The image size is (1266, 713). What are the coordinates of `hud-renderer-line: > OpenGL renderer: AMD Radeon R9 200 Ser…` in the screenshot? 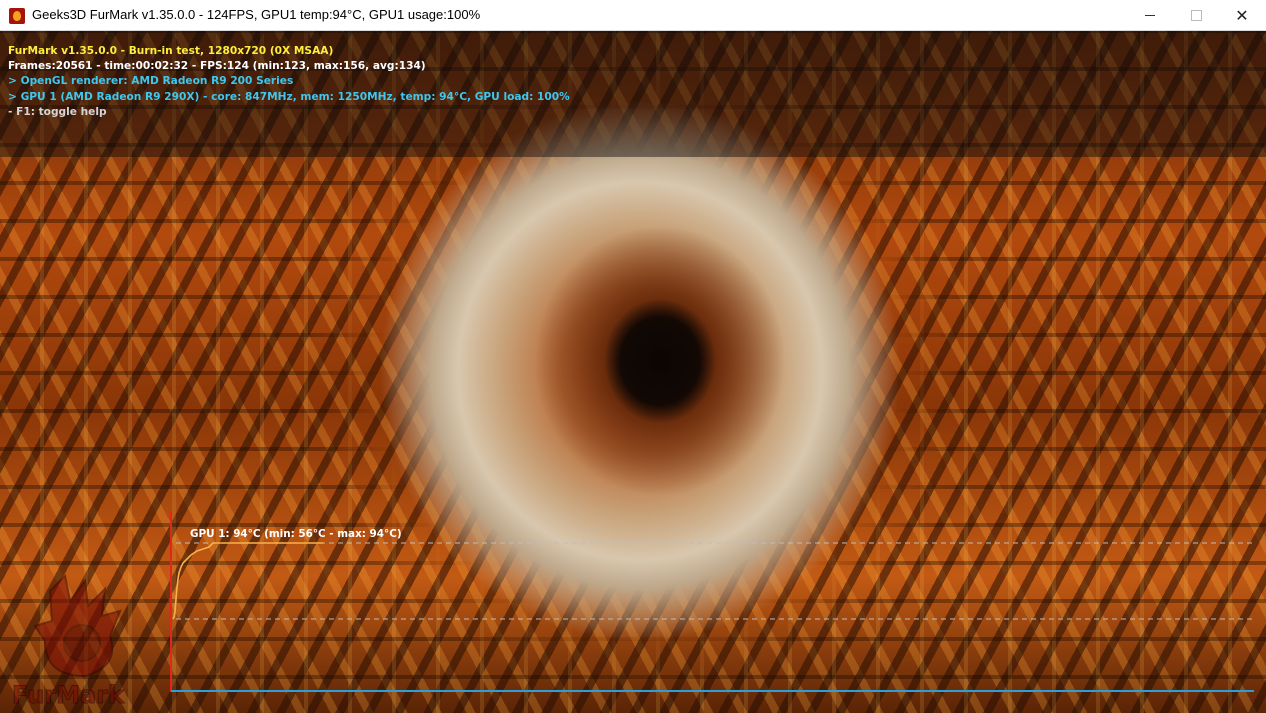 It's located at (151, 81).